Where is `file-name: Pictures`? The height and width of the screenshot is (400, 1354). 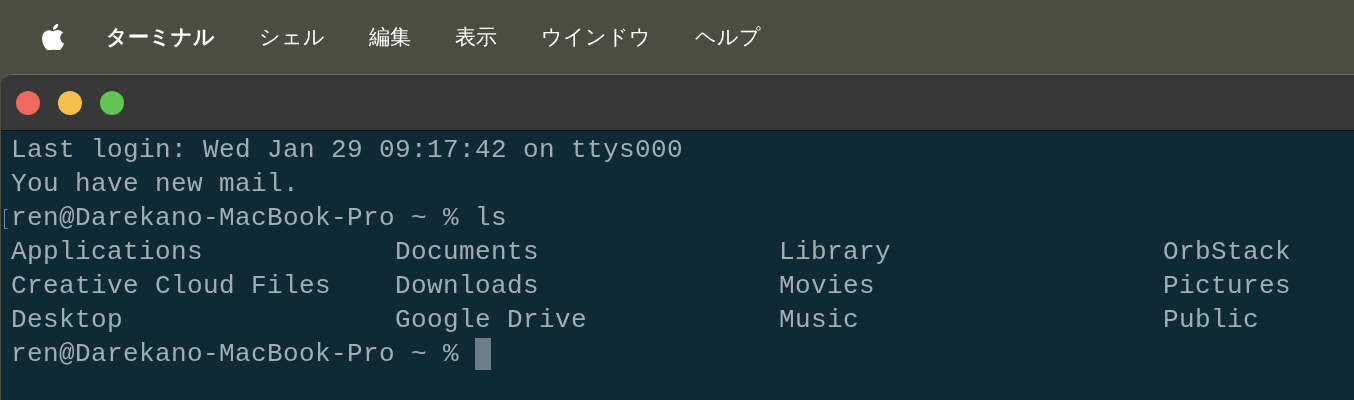 file-name: Pictures is located at coordinates (1228, 286).